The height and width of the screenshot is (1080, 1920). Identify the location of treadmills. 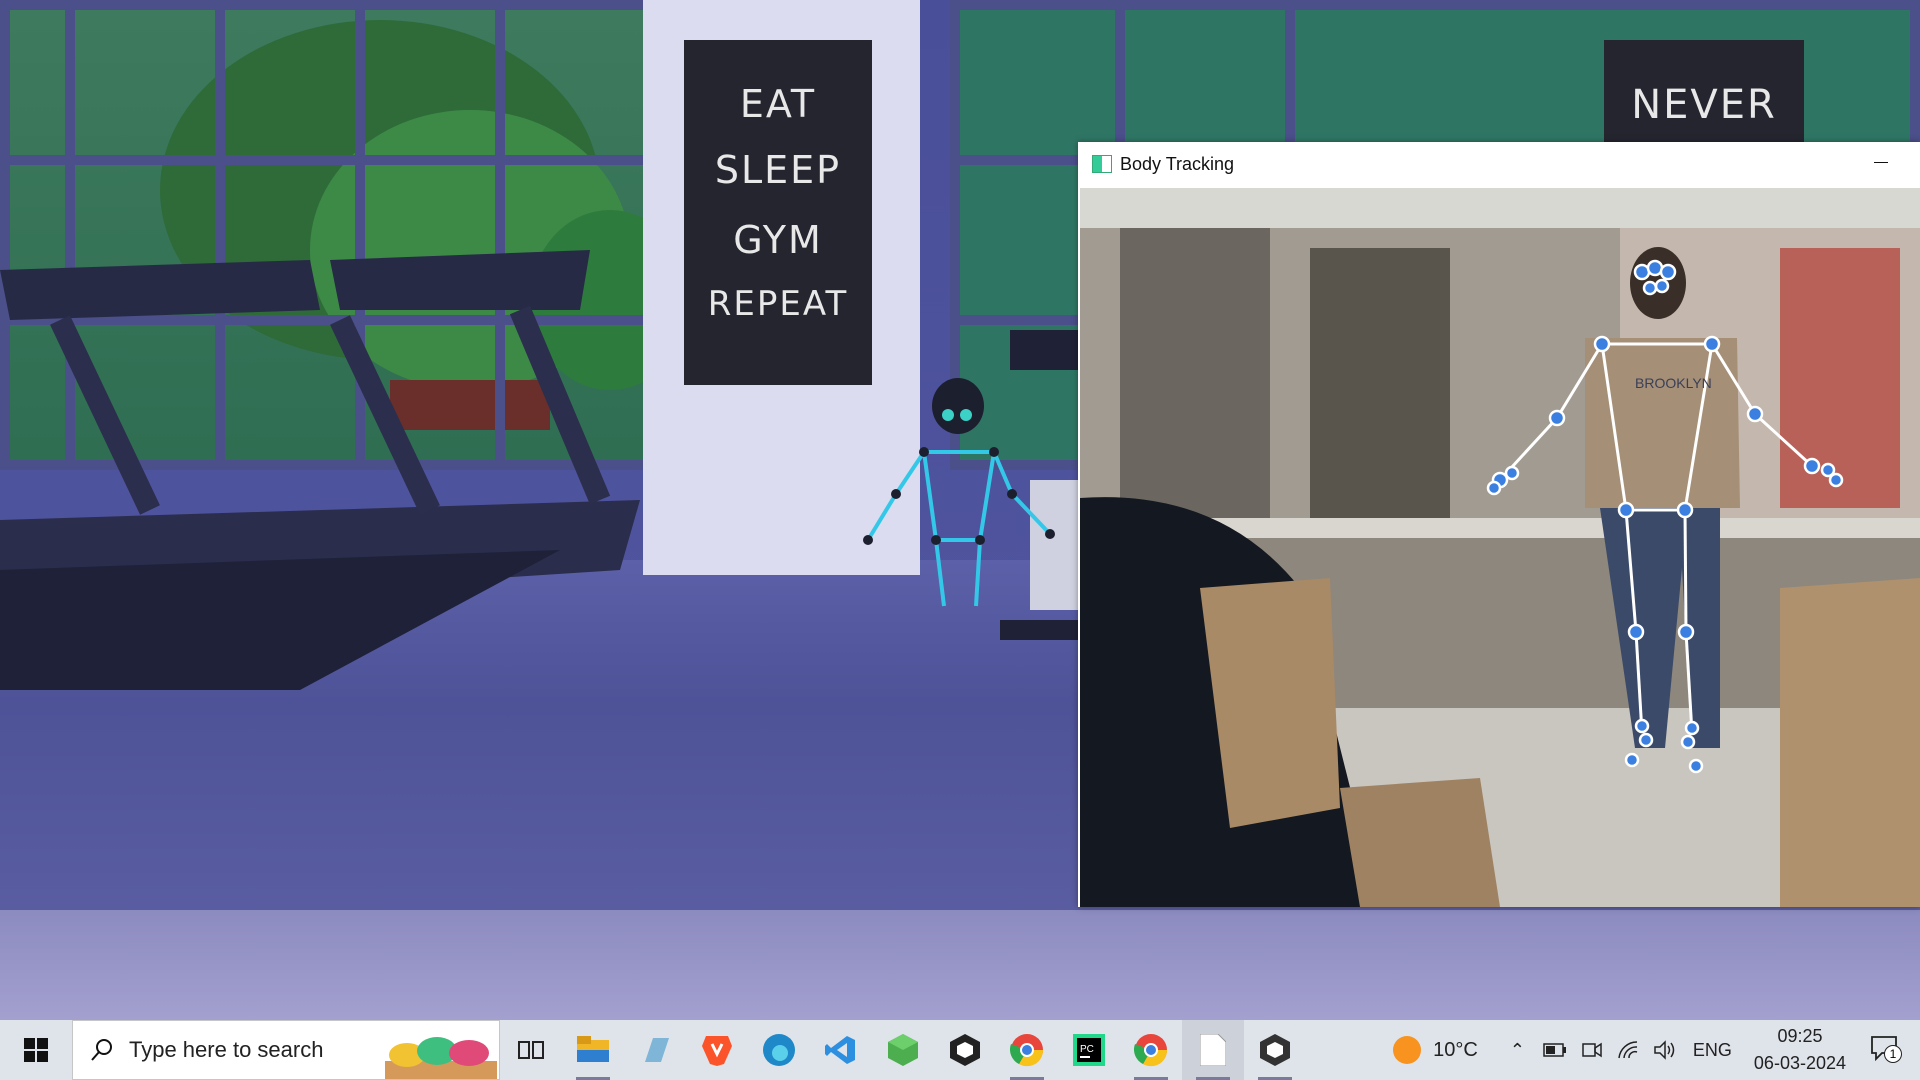
(320, 470).